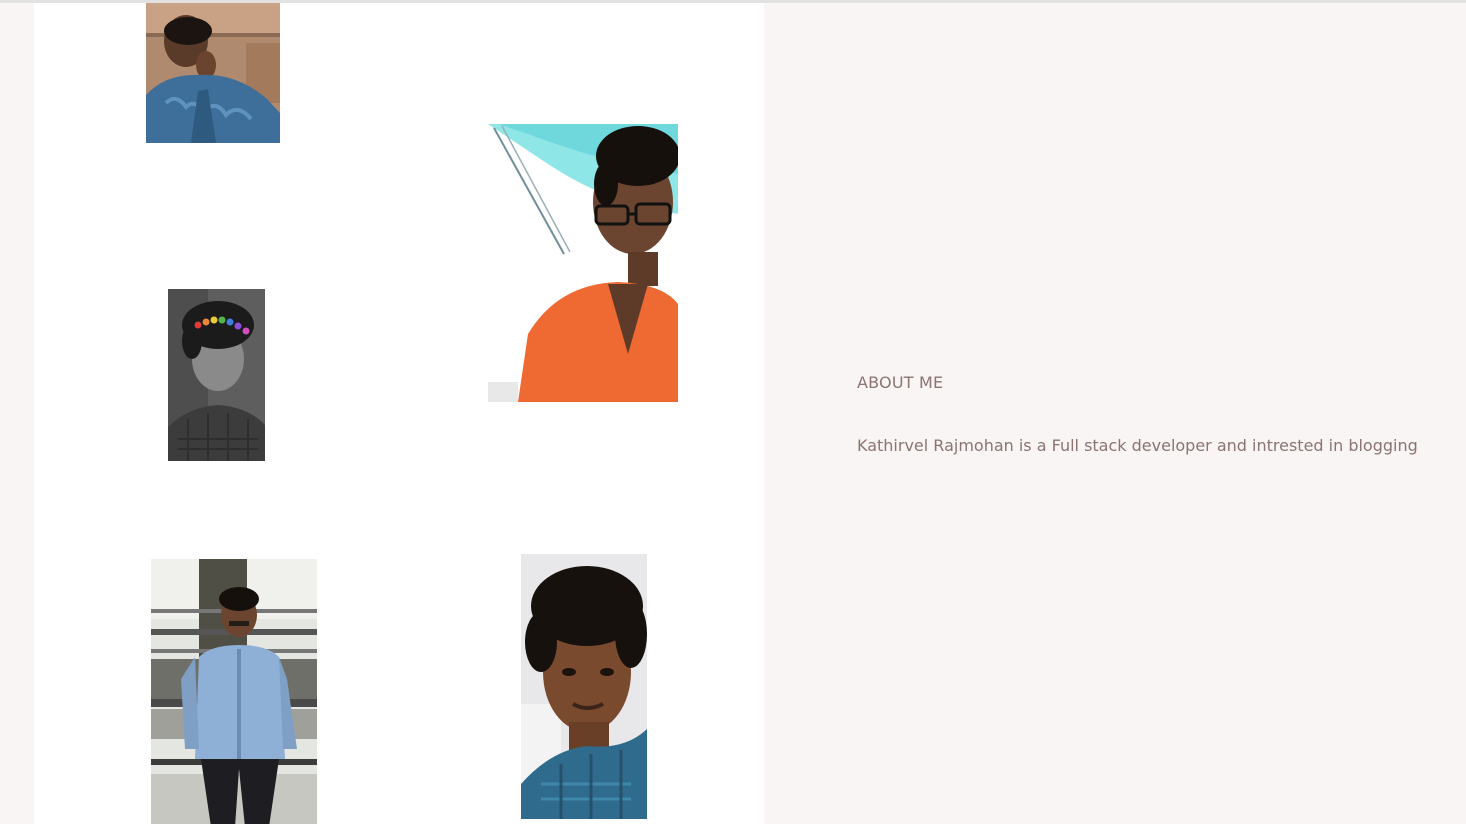 The height and width of the screenshot is (824, 1466). What do you see at coordinates (584, 686) in the screenshot?
I see `photo-portrait-closeup-curly` at bounding box center [584, 686].